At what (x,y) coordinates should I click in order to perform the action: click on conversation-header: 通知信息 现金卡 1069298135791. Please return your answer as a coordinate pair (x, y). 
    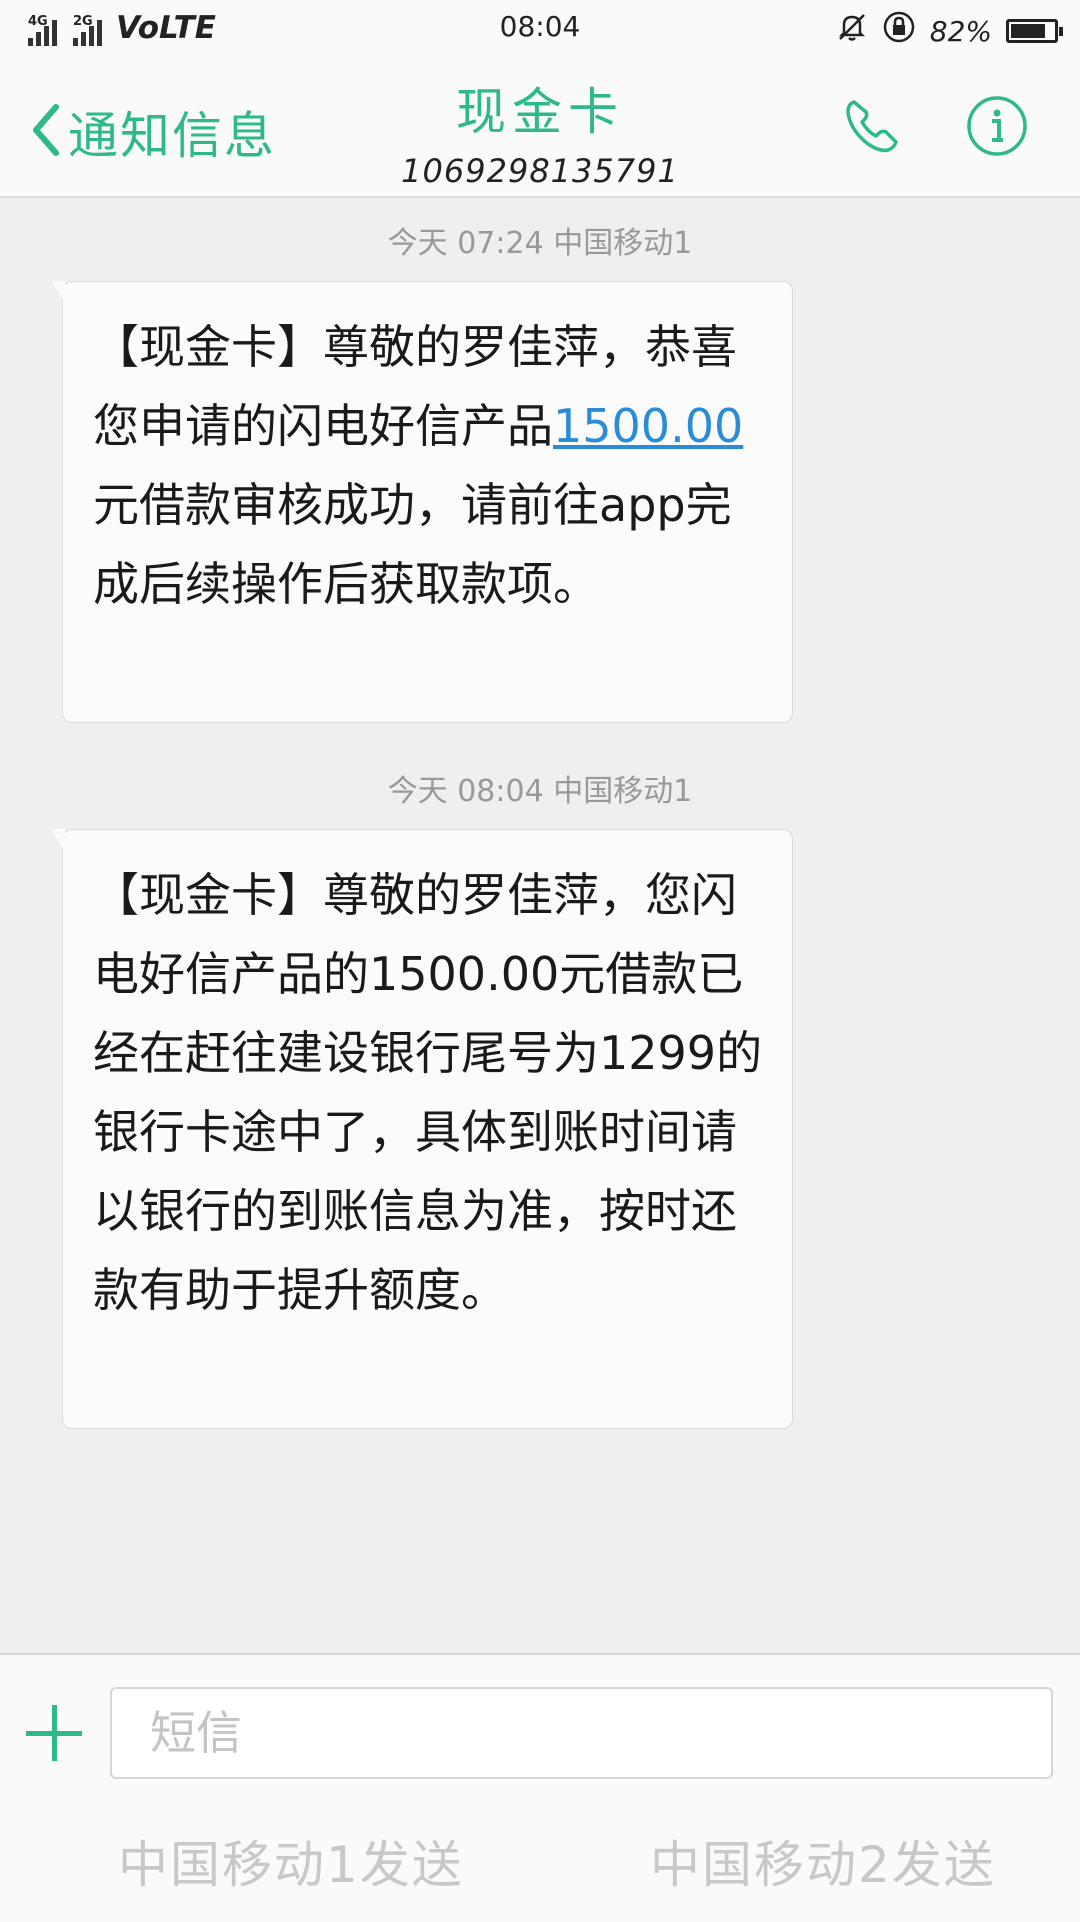
    Looking at the image, I should click on (540, 128).